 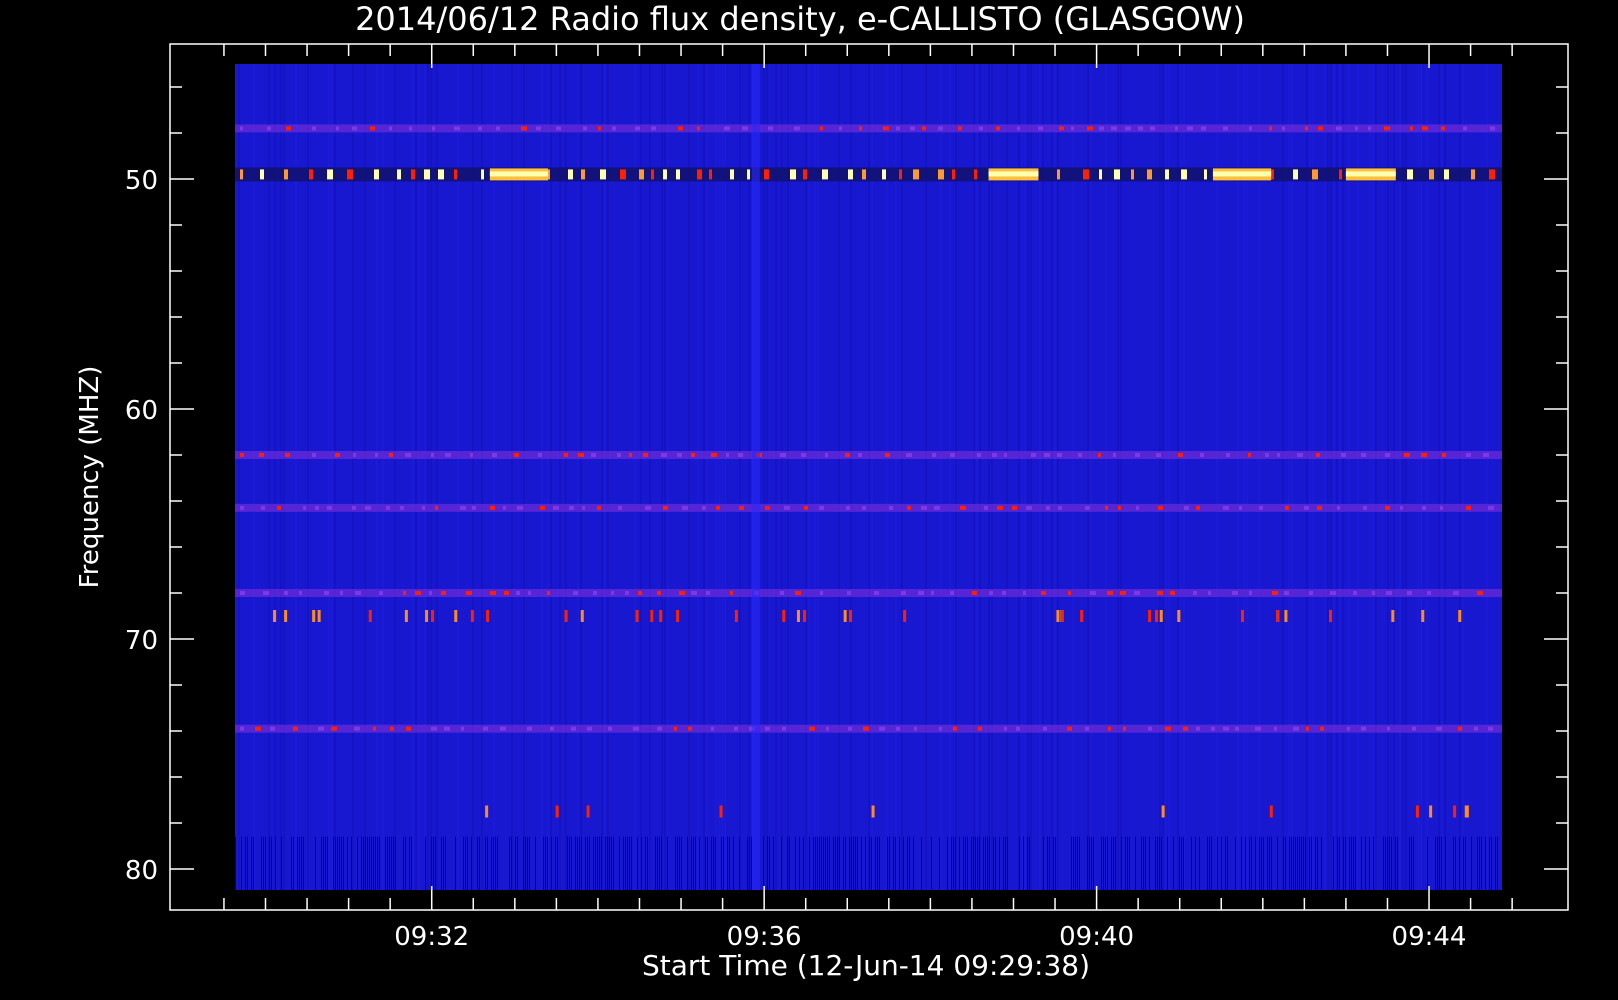 I want to click on y-tick-label: 50, so click(x=141, y=181).